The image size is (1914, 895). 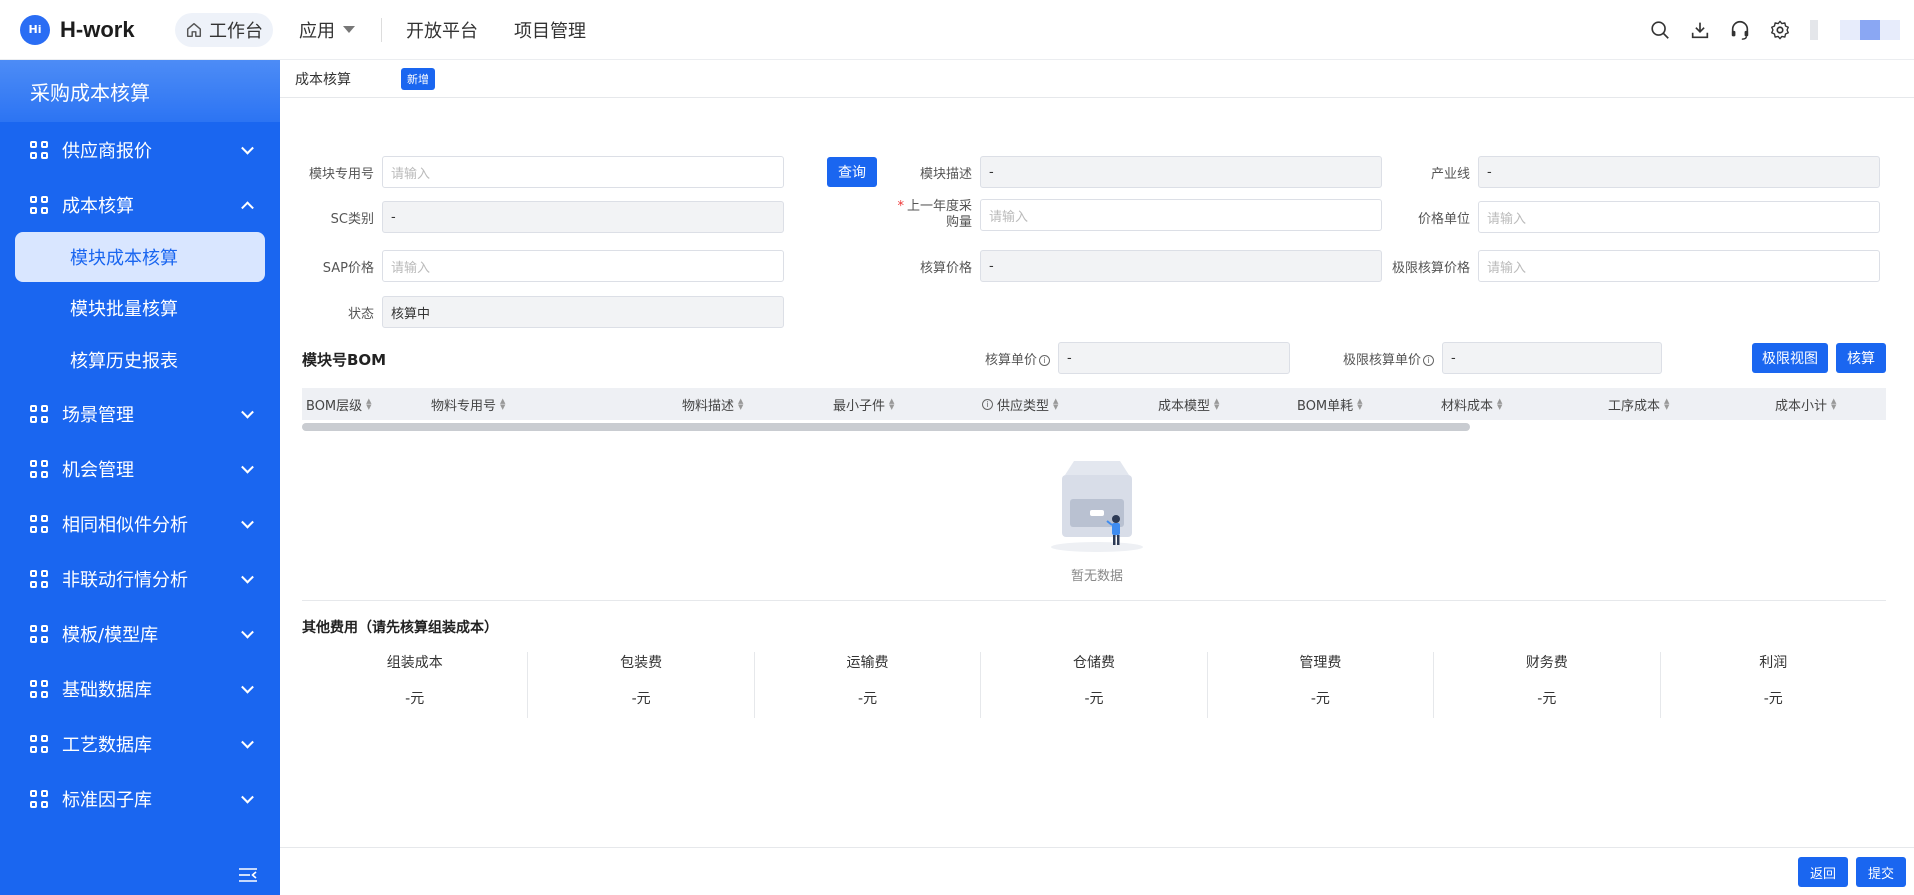 I want to click on download-icon, so click(x=1700, y=30).